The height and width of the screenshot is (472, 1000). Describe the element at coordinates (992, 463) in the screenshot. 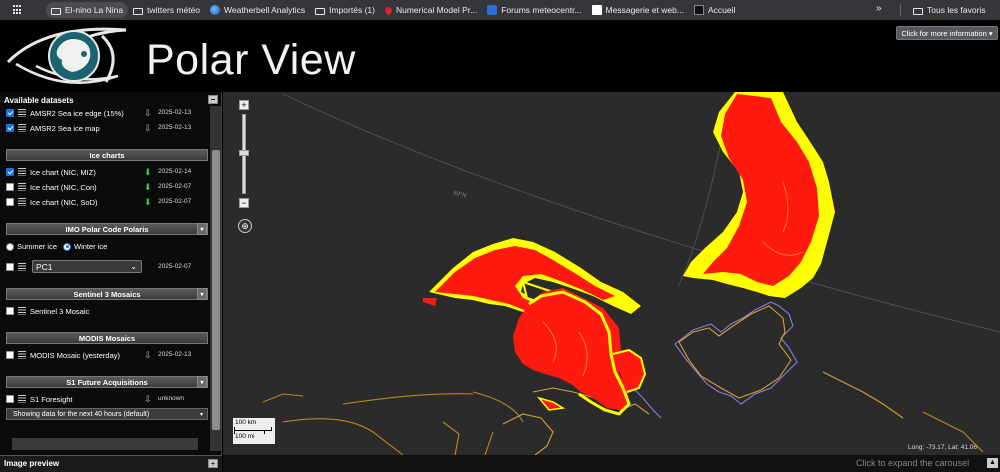

I see `carousel-toggle-button: ▲` at that location.